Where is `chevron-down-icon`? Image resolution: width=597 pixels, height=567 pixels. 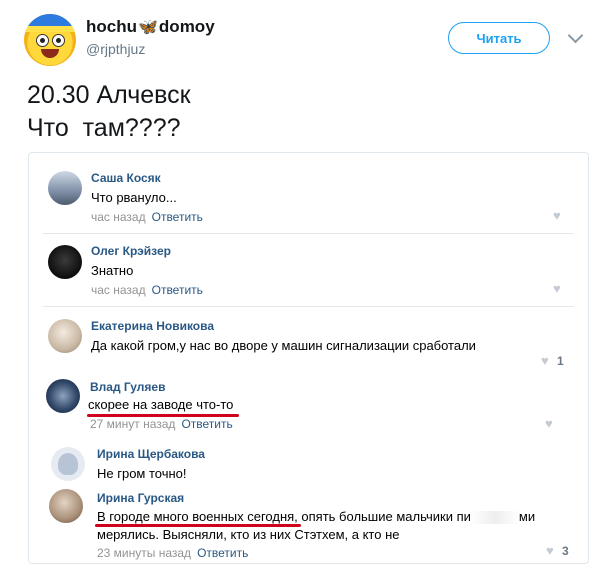
chevron-down-icon is located at coordinates (575, 35).